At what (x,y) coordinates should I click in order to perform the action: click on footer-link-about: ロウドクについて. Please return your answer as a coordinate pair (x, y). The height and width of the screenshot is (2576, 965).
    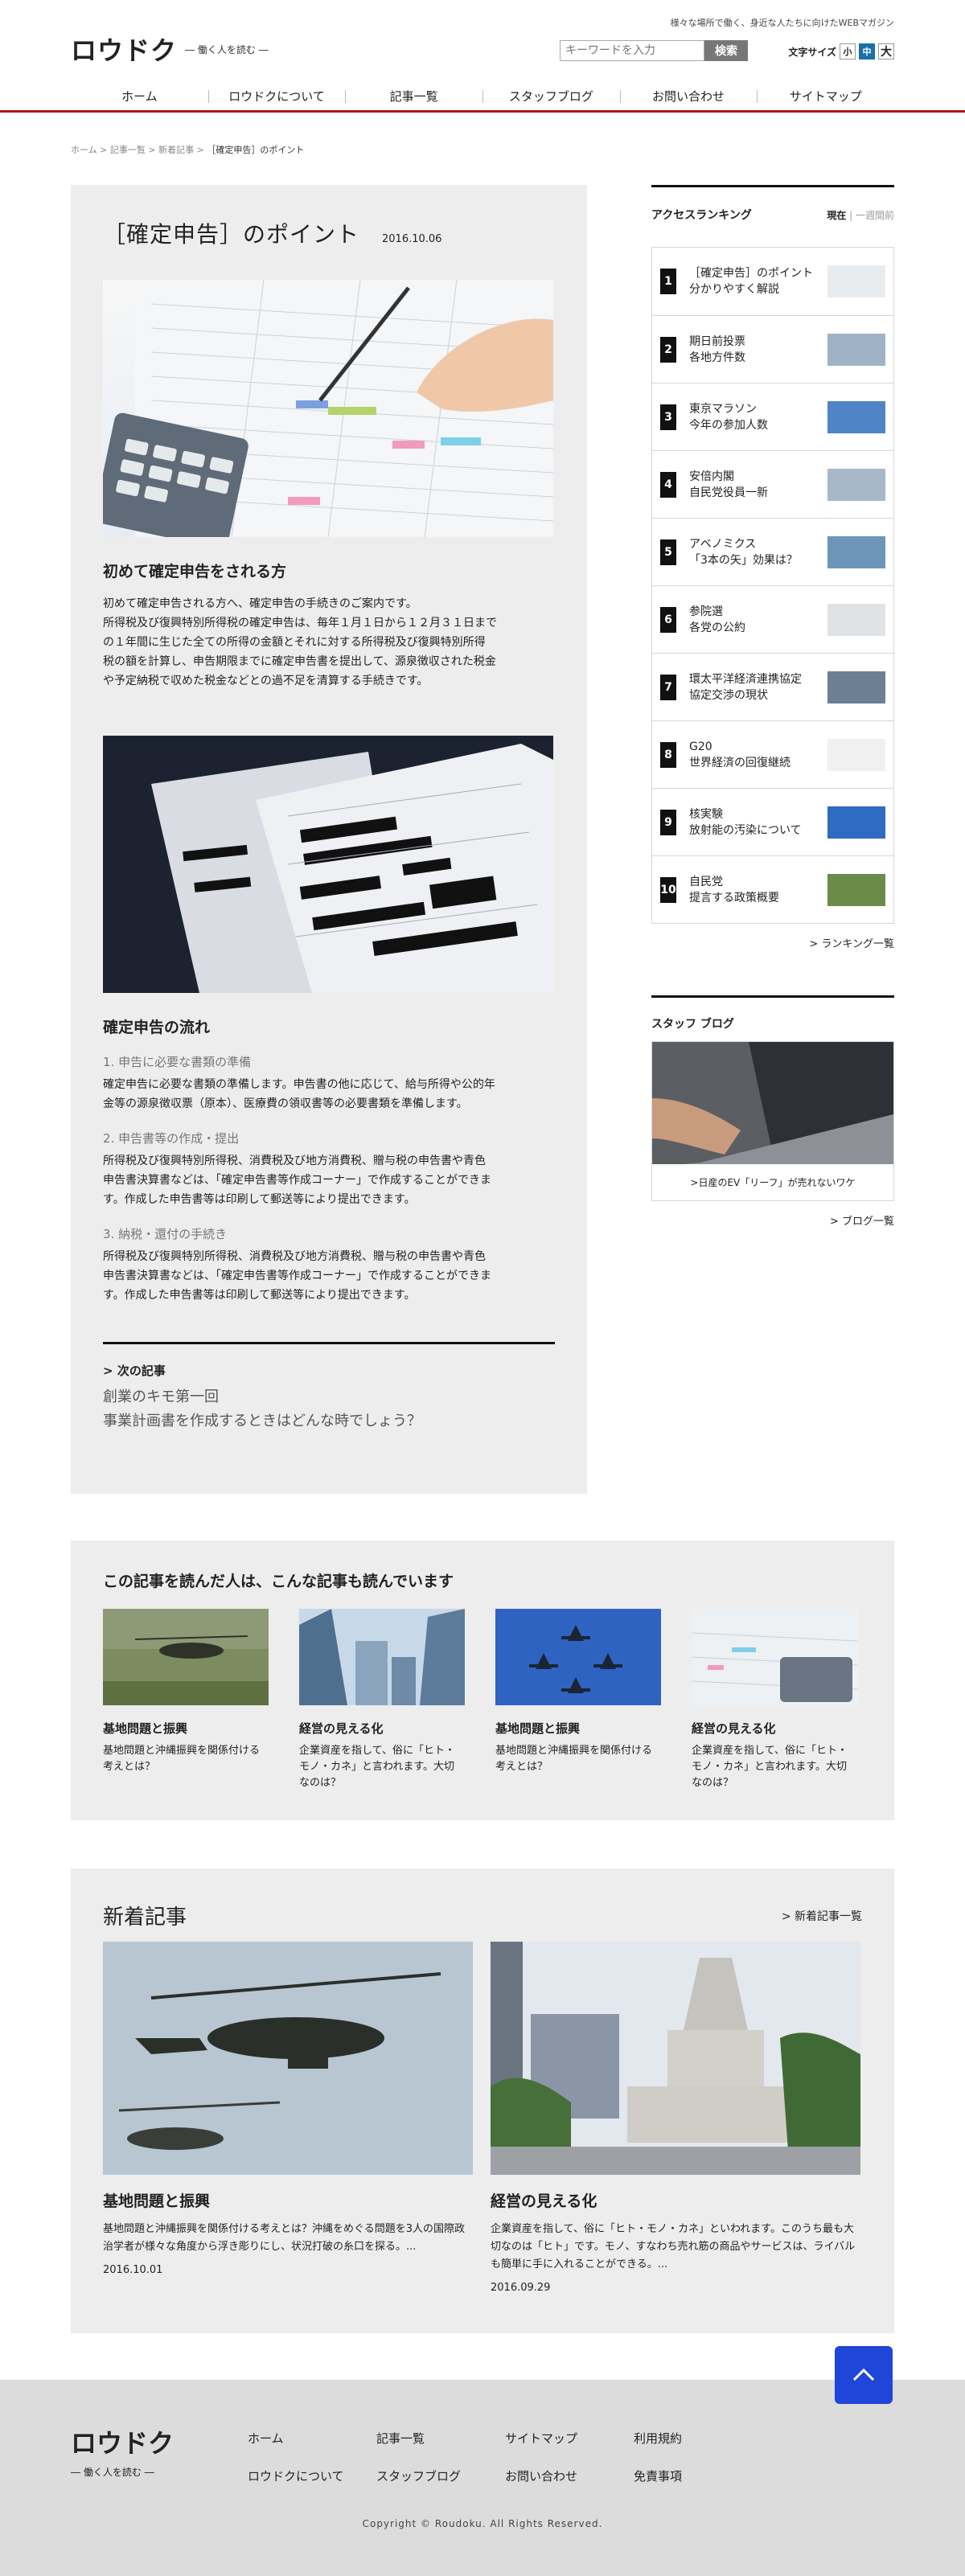
    Looking at the image, I should click on (312, 2475).